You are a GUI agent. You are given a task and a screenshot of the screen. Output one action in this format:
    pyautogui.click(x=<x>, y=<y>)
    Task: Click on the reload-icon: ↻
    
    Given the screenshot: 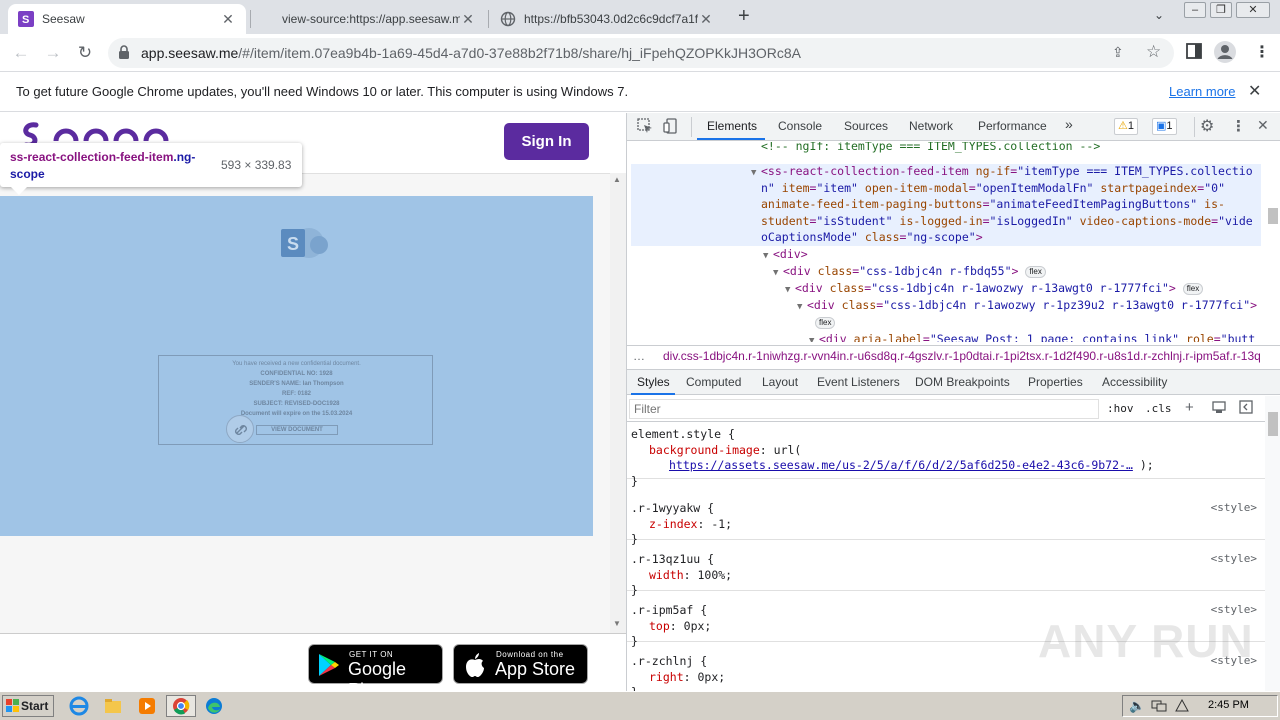 What is the action you would take?
    pyautogui.click(x=85, y=53)
    